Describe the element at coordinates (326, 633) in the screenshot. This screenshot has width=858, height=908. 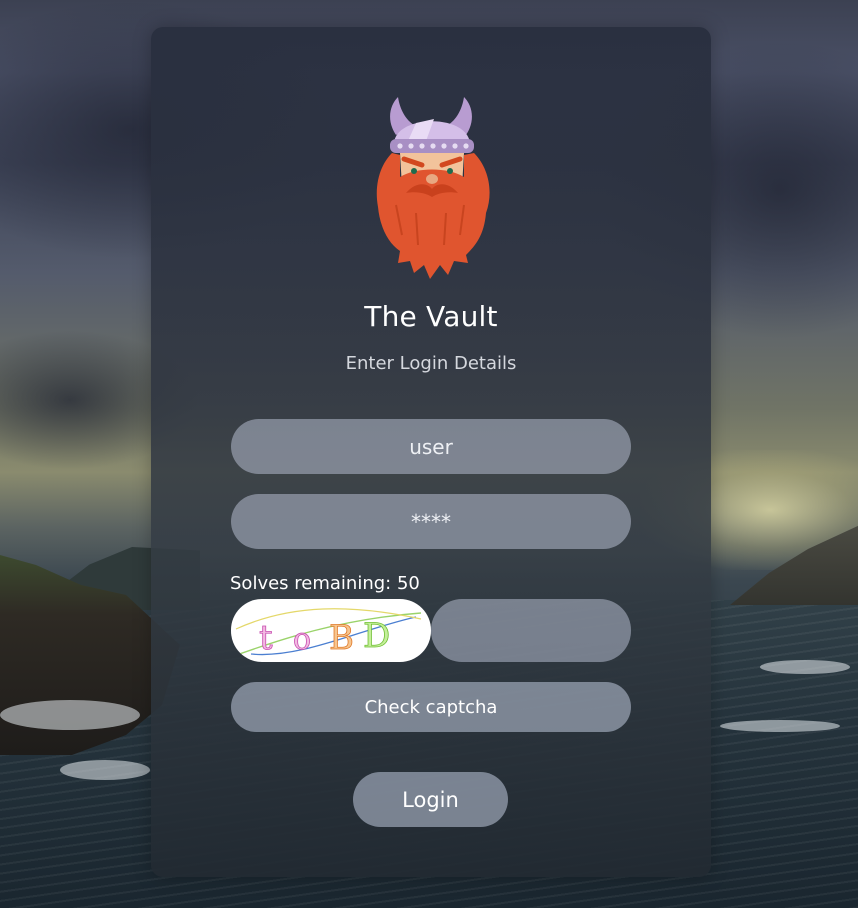
I see `captcha-graphic: t o B D` at that location.